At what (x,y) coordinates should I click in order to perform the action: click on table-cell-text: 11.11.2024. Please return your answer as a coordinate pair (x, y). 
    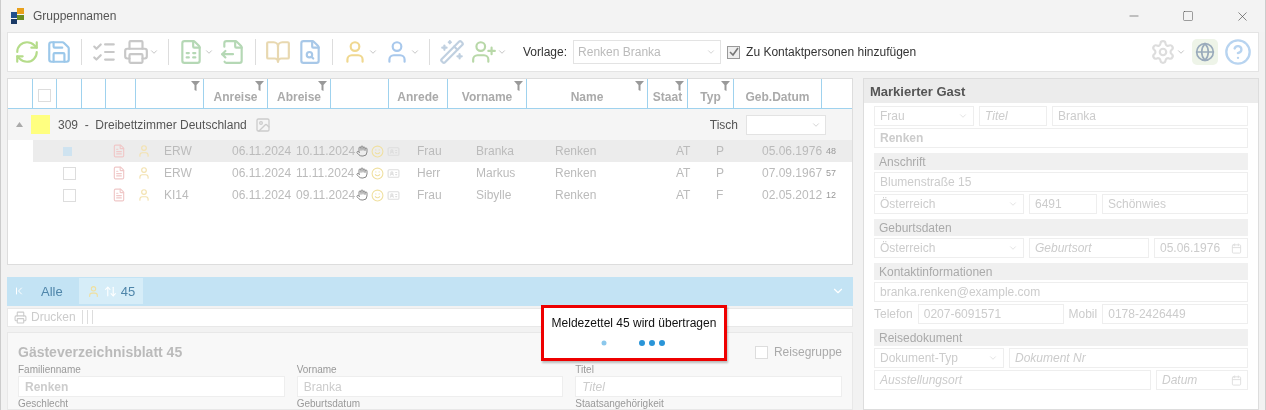
    Looking at the image, I should click on (325, 173).